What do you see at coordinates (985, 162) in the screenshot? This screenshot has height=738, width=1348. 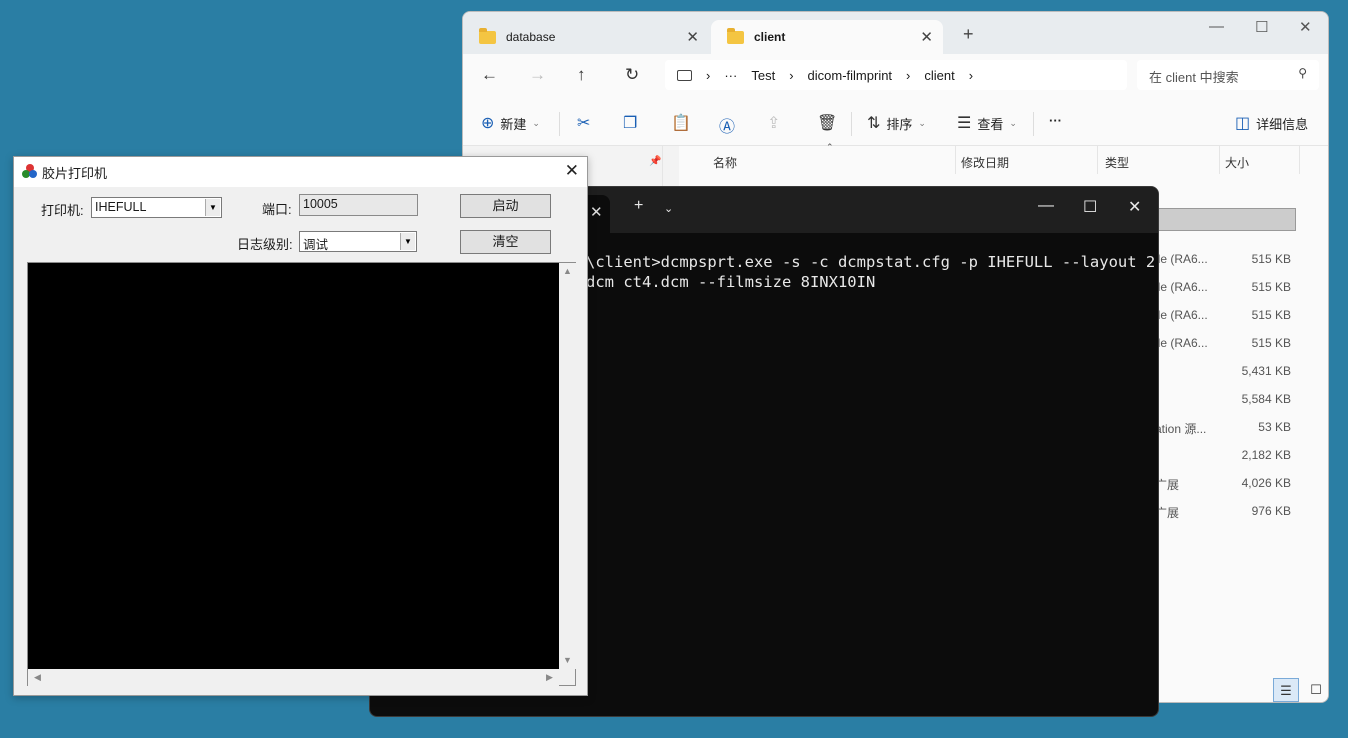 I see `column-modified: 修改日期` at bounding box center [985, 162].